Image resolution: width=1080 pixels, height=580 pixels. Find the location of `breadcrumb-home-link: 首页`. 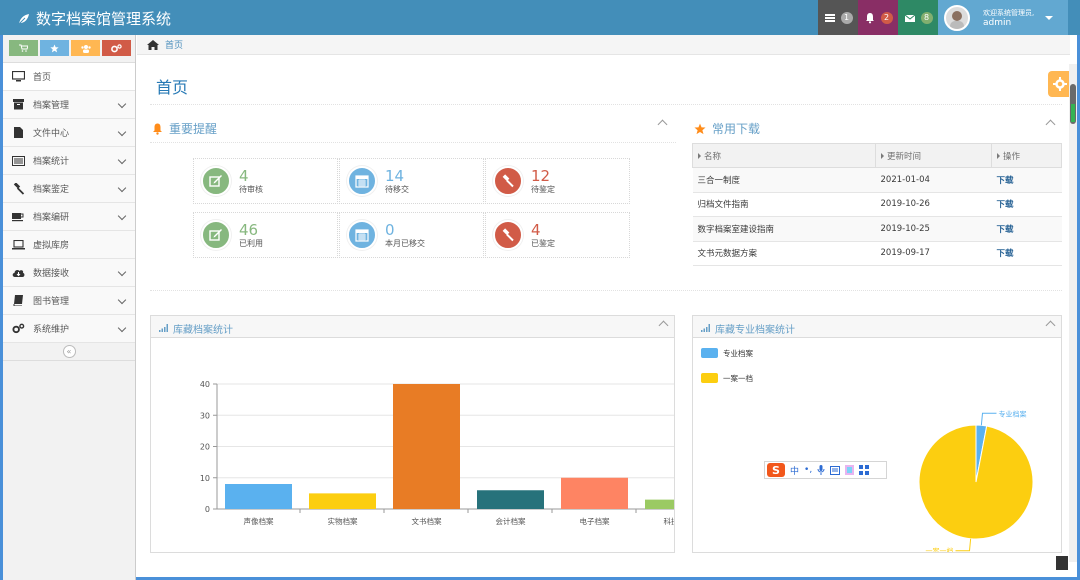

breadcrumb-home-link: 首页 is located at coordinates (174, 44).